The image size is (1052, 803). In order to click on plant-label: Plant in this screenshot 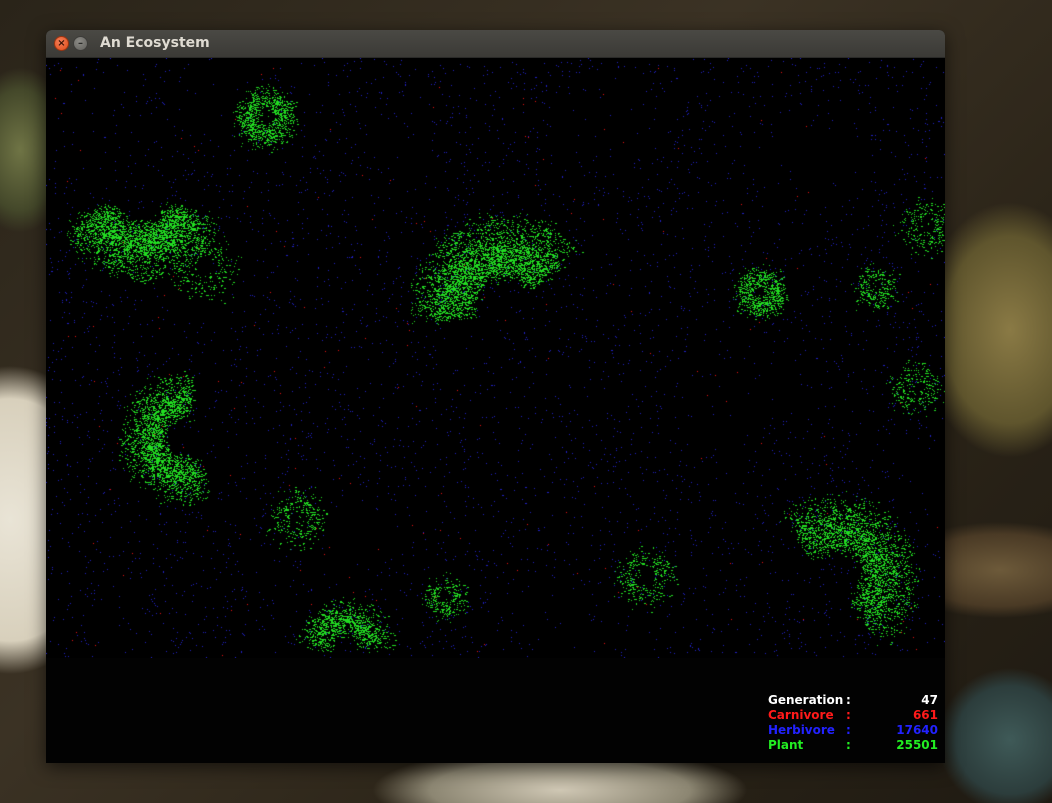, I will do `click(786, 745)`.